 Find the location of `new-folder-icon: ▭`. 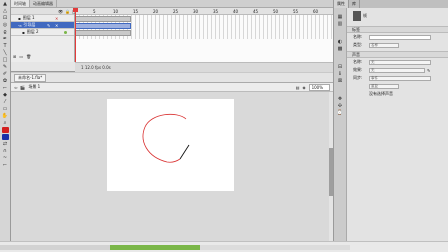

new-folder-icon: ▭ is located at coordinates (21, 57).